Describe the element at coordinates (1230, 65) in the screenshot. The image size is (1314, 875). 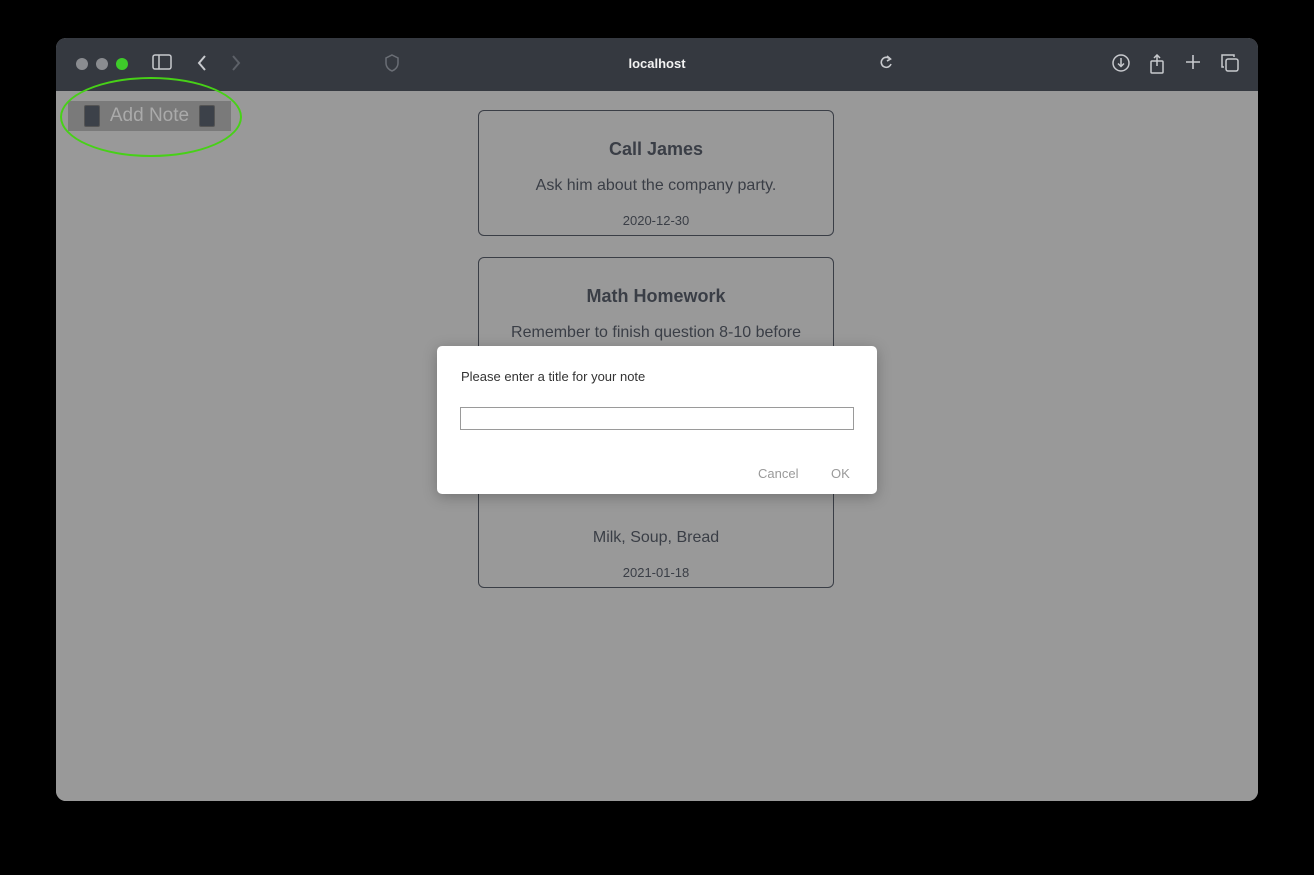
I see `tab-overview-icon` at that location.